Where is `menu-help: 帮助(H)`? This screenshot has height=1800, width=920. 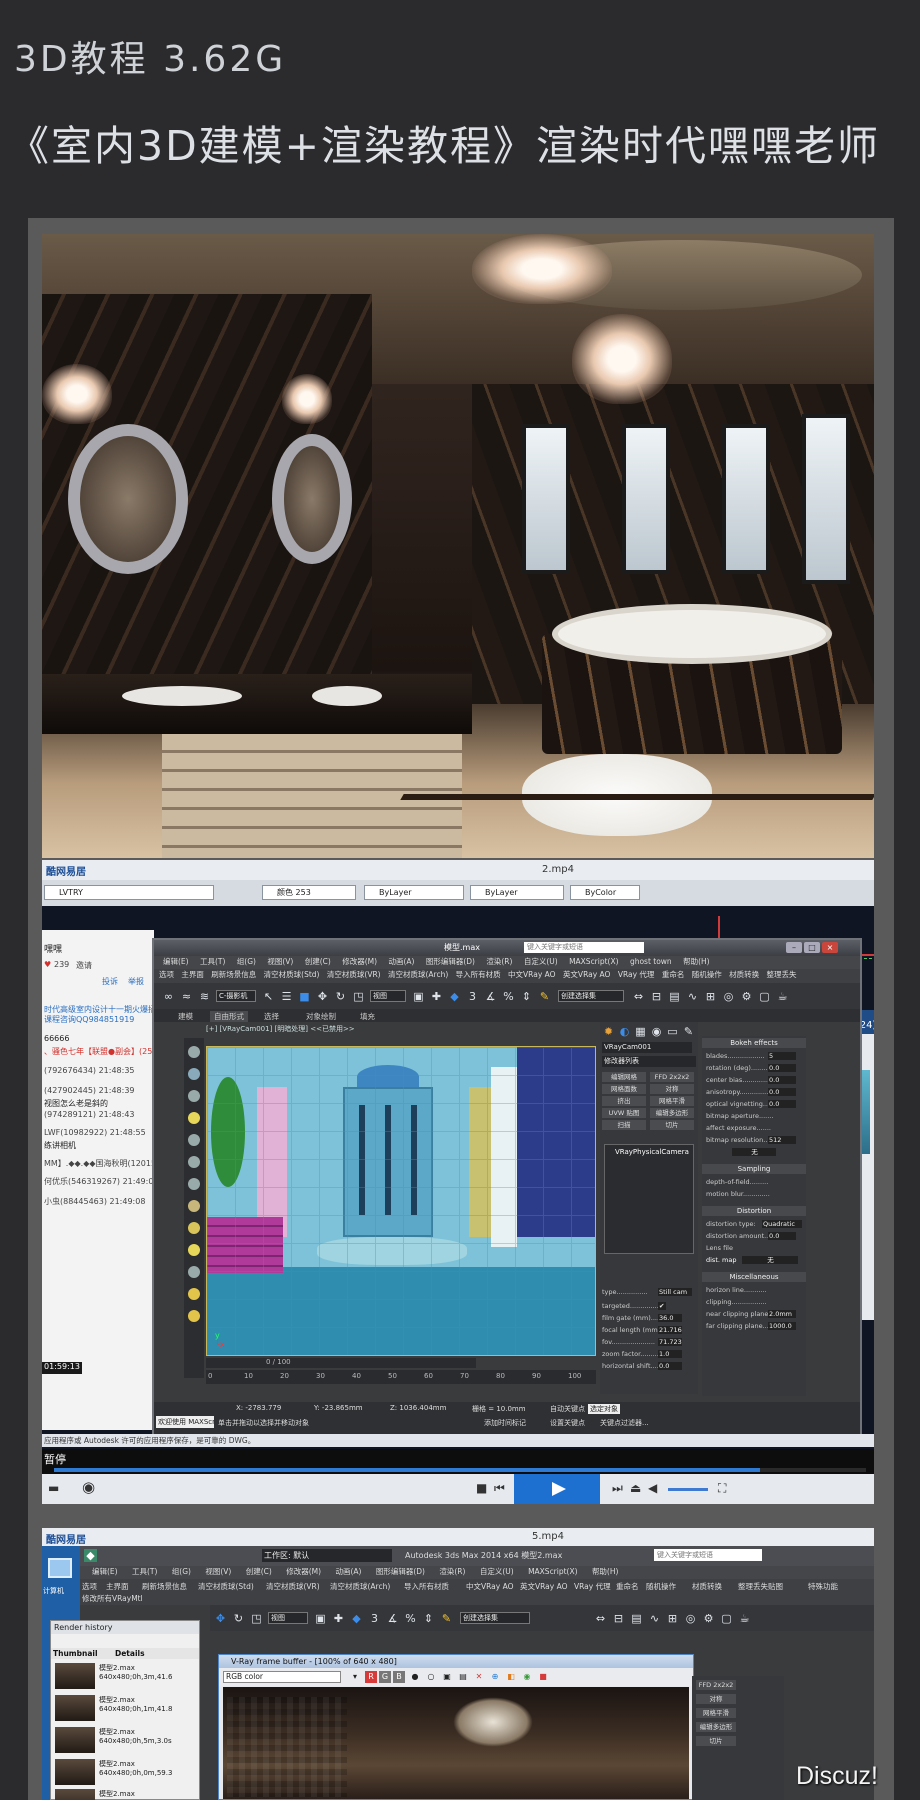
menu-help: 帮助(H) is located at coordinates (696, 961).